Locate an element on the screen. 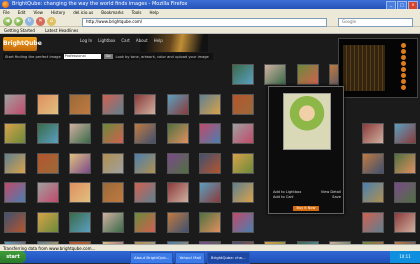 Image resolution: width=420 pixels, height=264 pixels. add-to-cart-link: Add to Cart is located at coordinates (283, 197).